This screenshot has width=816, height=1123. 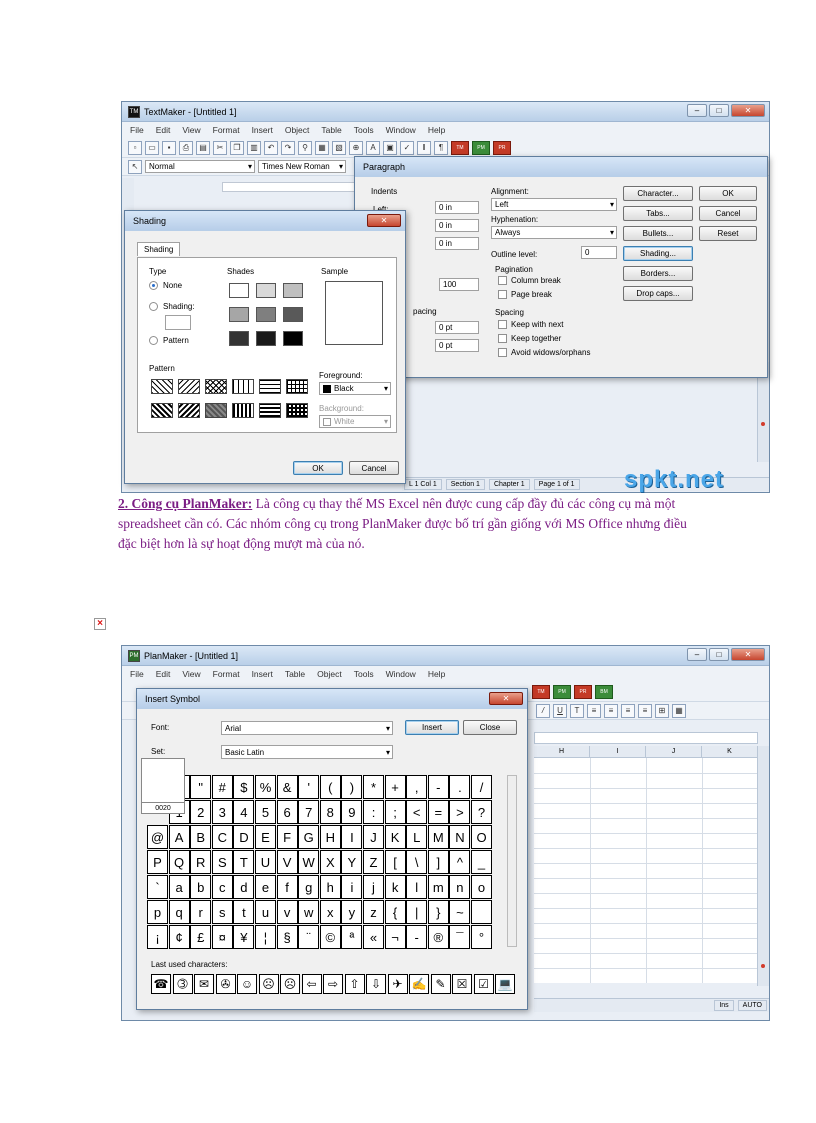 I want to click on columns-icon: ‖, so click(x=424, y=147).